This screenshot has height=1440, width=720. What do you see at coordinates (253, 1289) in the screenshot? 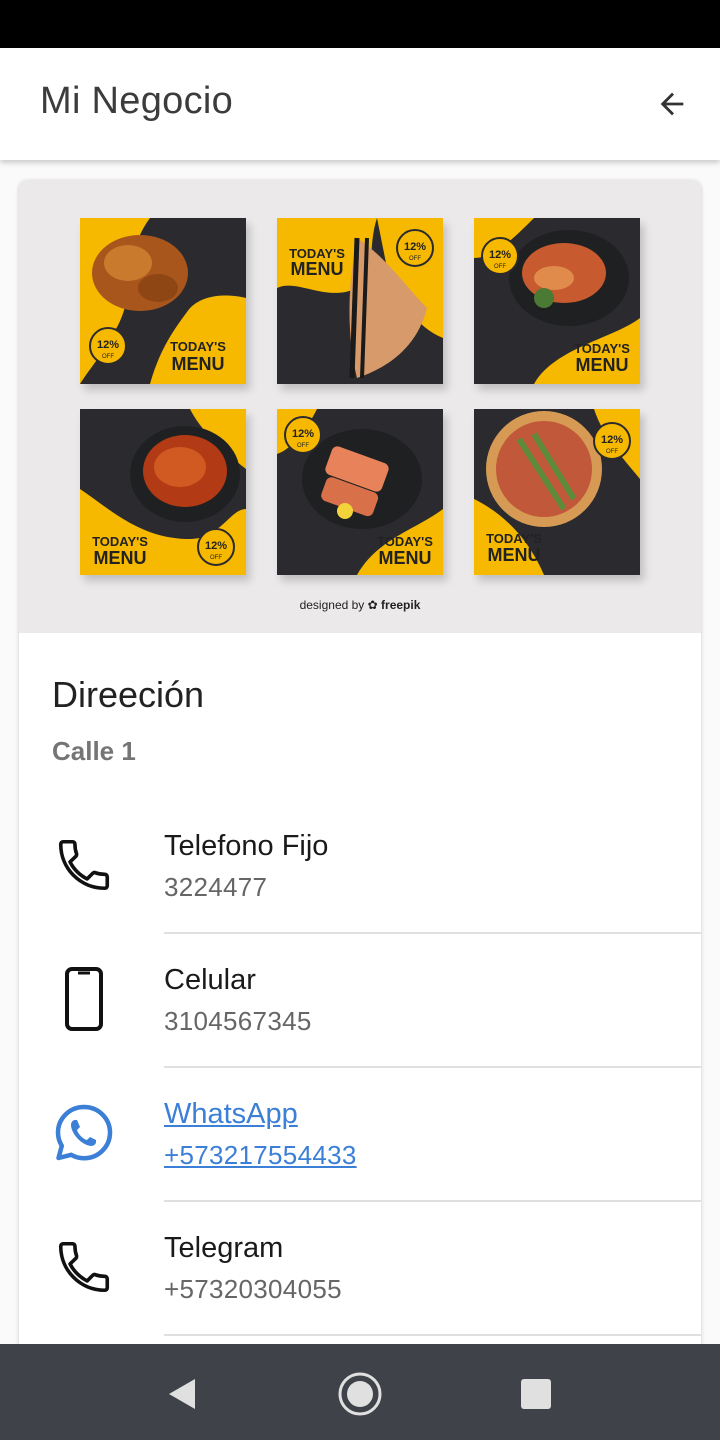
I see `contact-value: +57320304055` at bounding box center [253, 1289].